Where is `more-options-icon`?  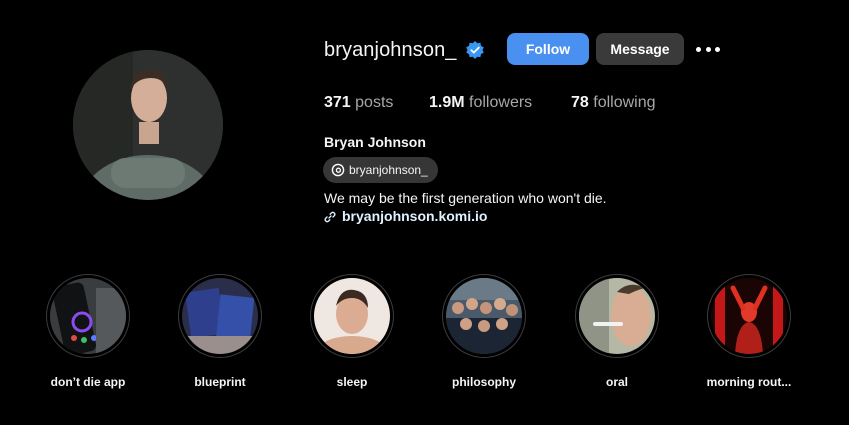
more-options-icon is located at coordinates (708, 49).